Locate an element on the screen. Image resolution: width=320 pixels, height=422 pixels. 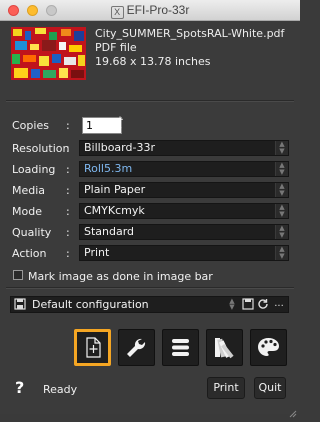
file-size: 19.68 x 13.78 inches is located at coordinates (153, 61).